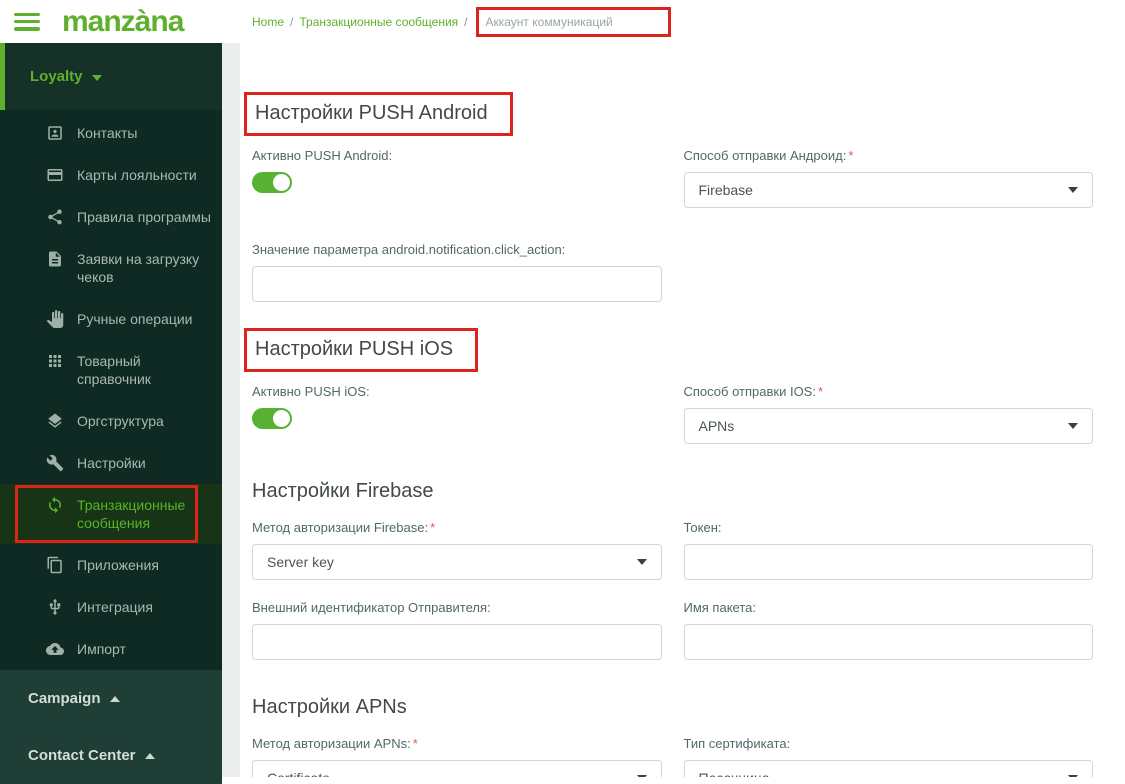 This screenshot has height=784, width=1125. Describe the element at coordinates (268, 22) in the screenshot. I see `breadcrumb-home-link: Home` at that location.